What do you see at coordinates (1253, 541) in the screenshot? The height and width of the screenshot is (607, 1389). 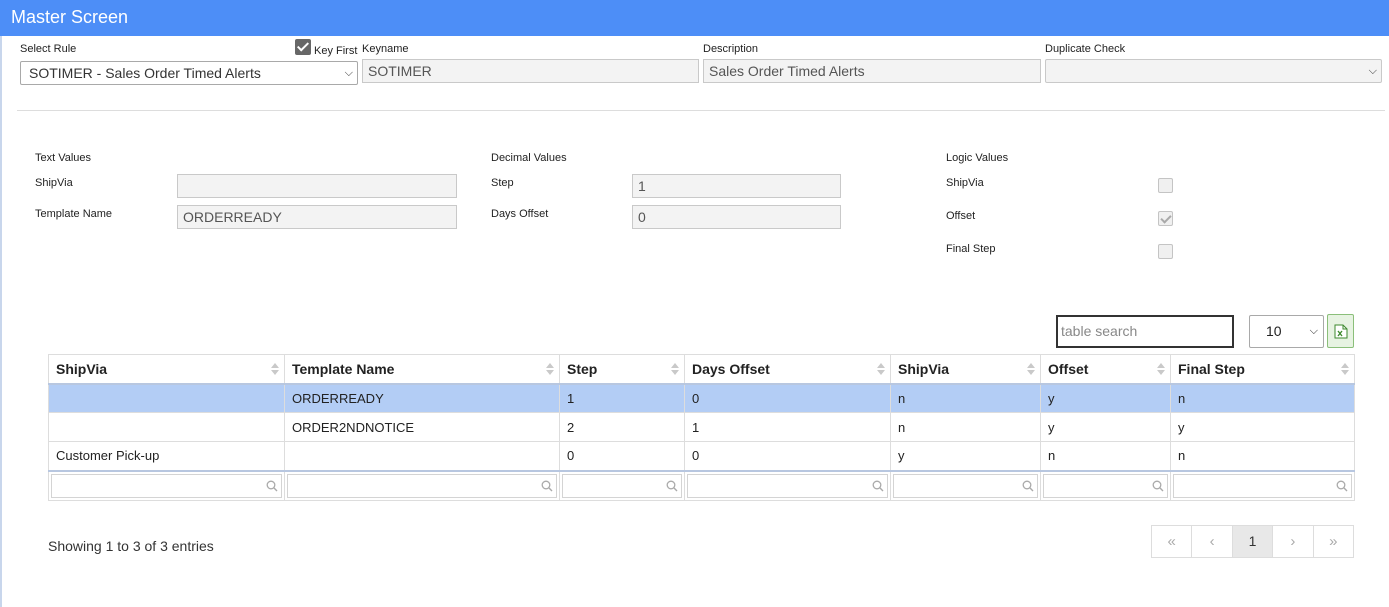 I see `page-1-button: 1` at bounding box center [1253, 541].